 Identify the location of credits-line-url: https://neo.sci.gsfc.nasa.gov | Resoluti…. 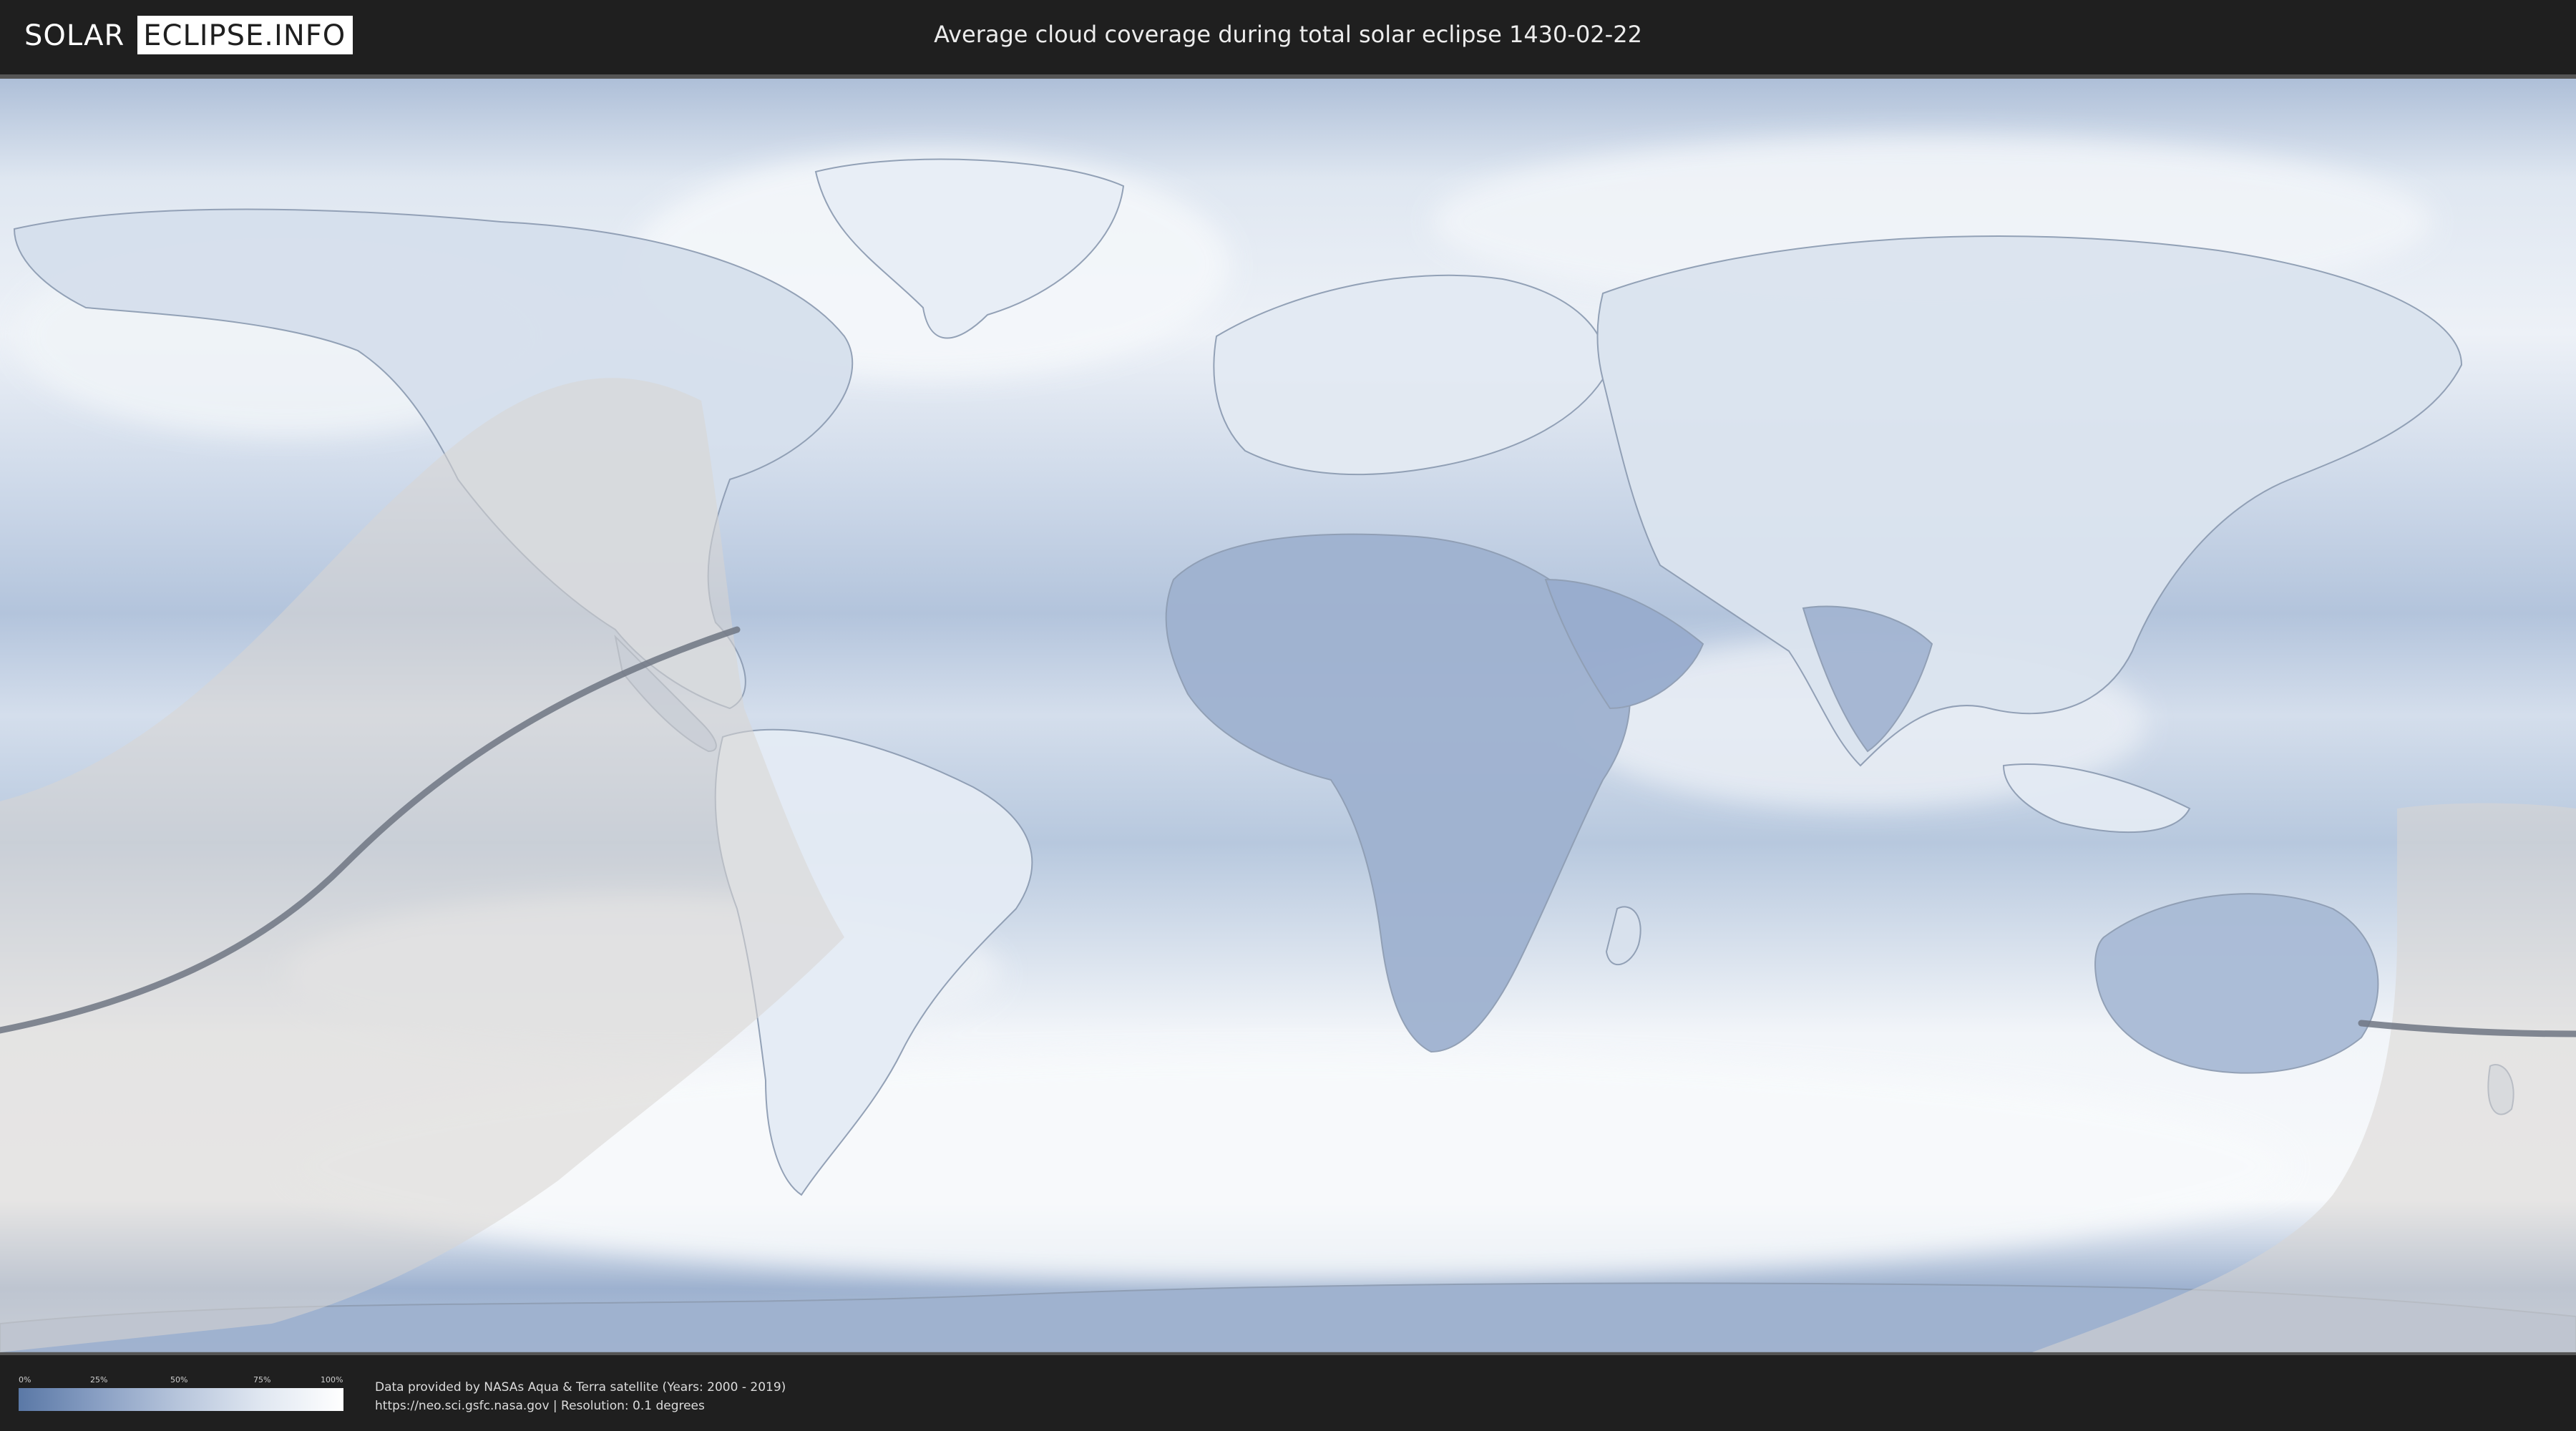
(580, 1406).